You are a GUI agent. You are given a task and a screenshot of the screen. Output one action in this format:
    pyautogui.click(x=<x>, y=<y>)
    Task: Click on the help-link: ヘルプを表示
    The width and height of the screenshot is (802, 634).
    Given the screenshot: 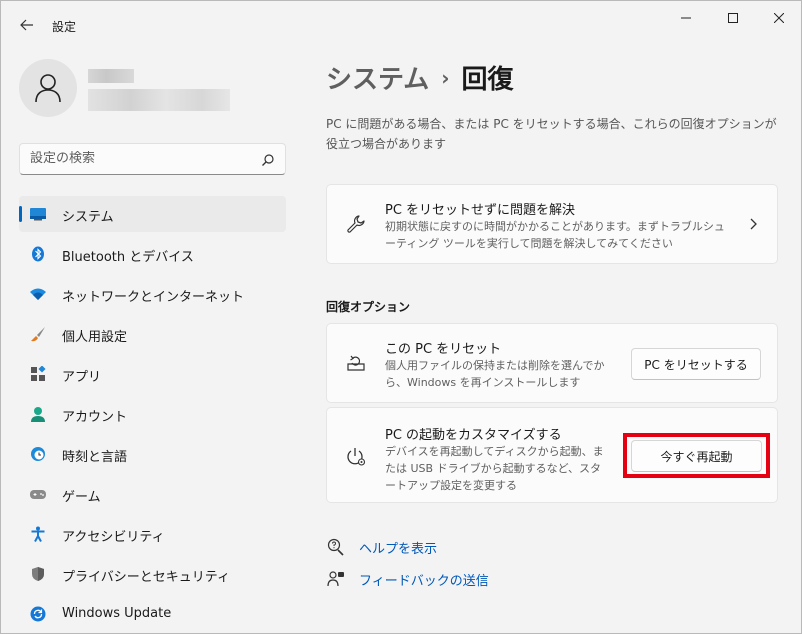 What is the action you would take?
    pyautogui.click(x=381, y=547)
    